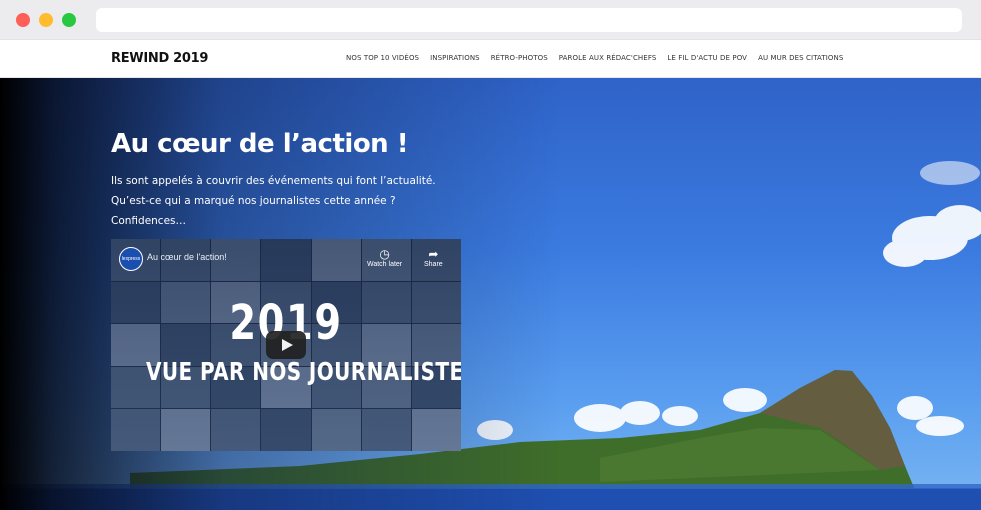 The width and height of the screenshot is (981, 510). Describe the element at coordinates (23, 20) in the screenshot. I see `window-close-button` at that location.